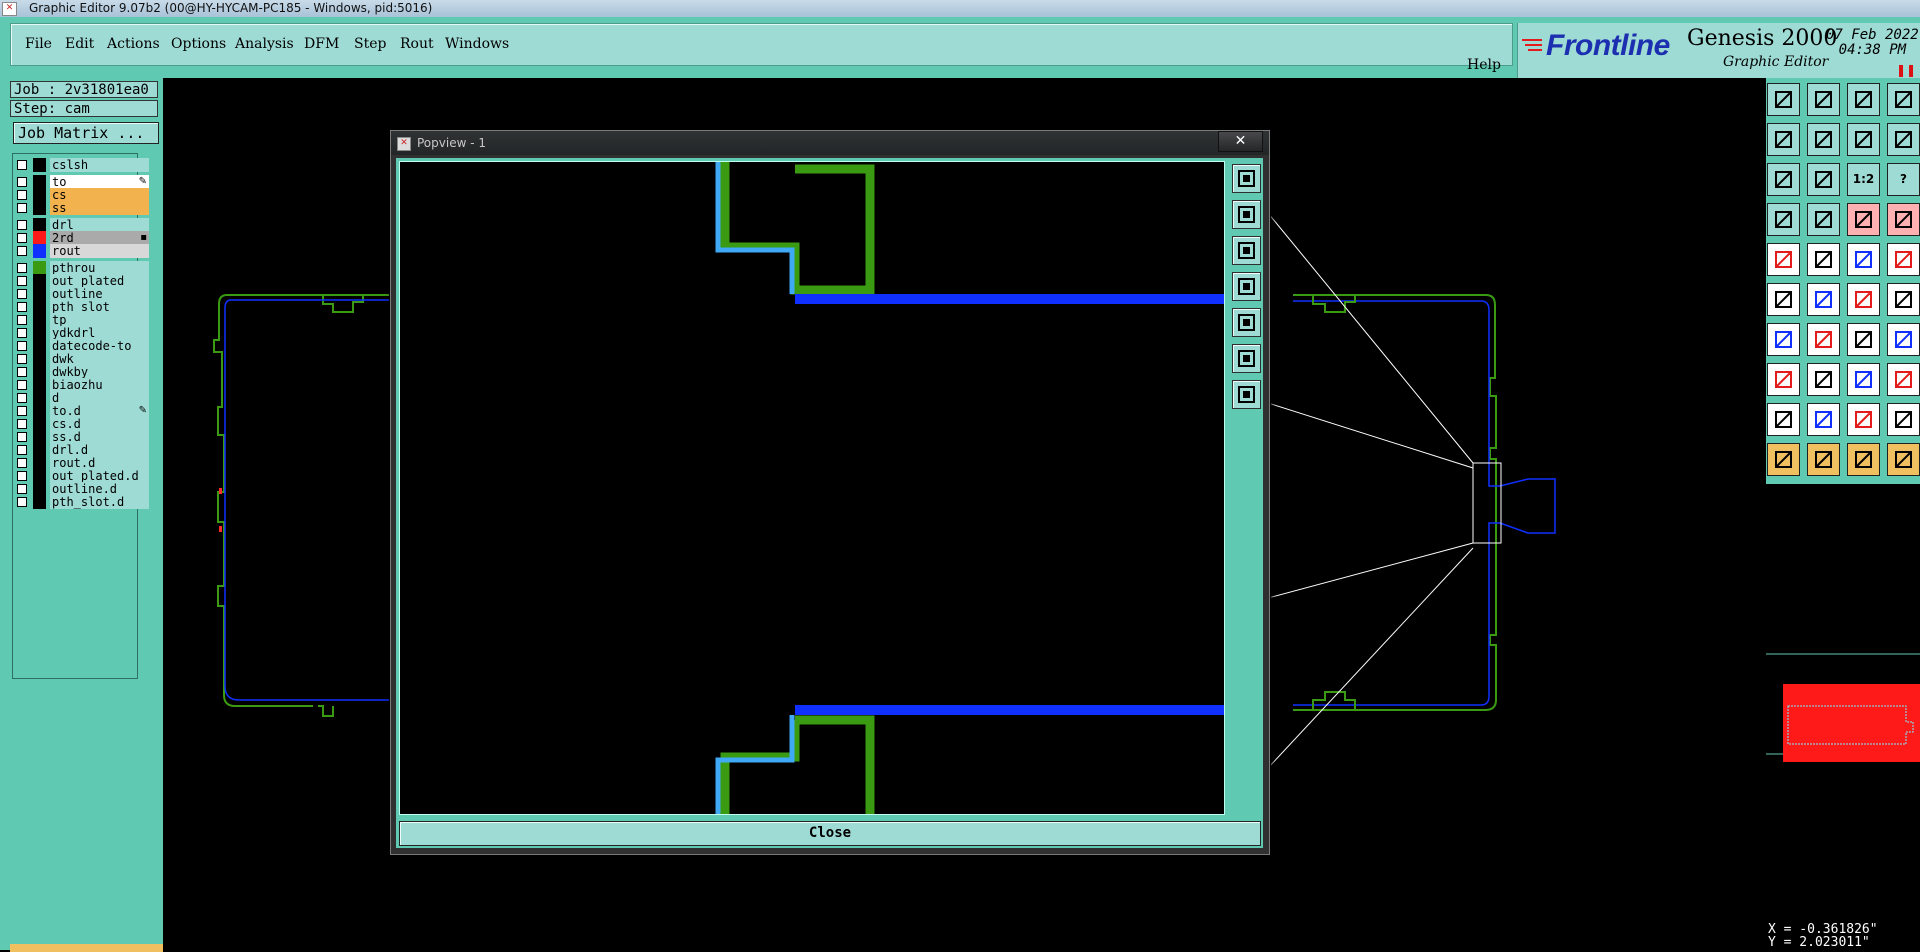 This screenshot has height=952, width=1920. What do you see at coordinates (1863, 459) in the screenshot?
I see `pointer-box-icon` at bounding box center [1863, 459].